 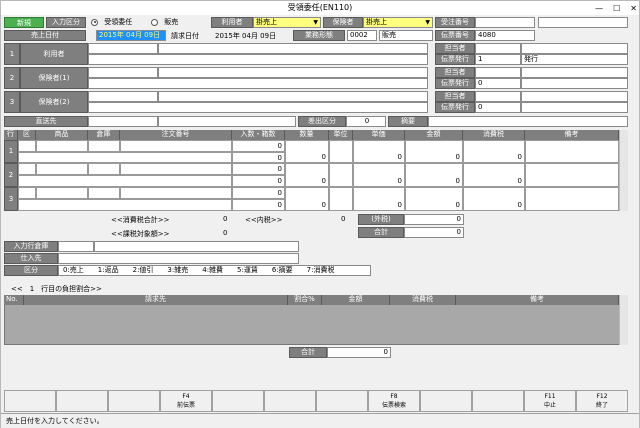 What do you see at coordinates (27, 135) in the screenshot?
I see `col-ku: 区` at bounding box center [27, 135].